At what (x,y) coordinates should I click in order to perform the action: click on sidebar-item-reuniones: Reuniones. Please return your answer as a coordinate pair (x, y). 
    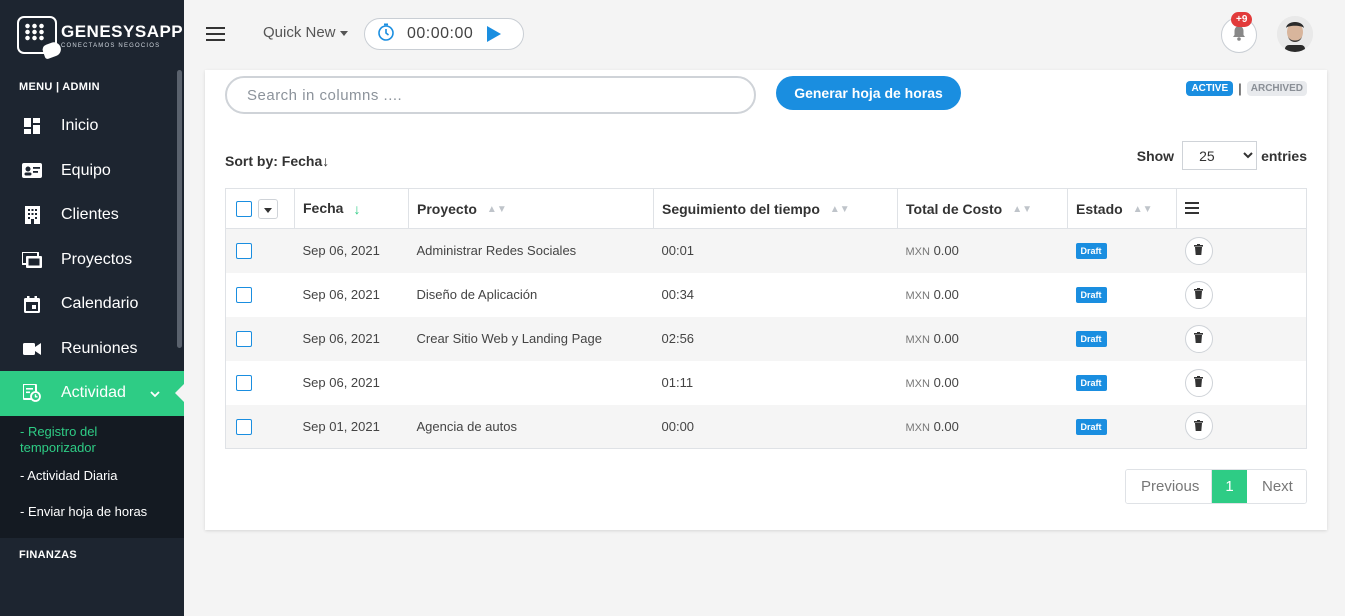
    Looking at the image, I should click on (92, 349).